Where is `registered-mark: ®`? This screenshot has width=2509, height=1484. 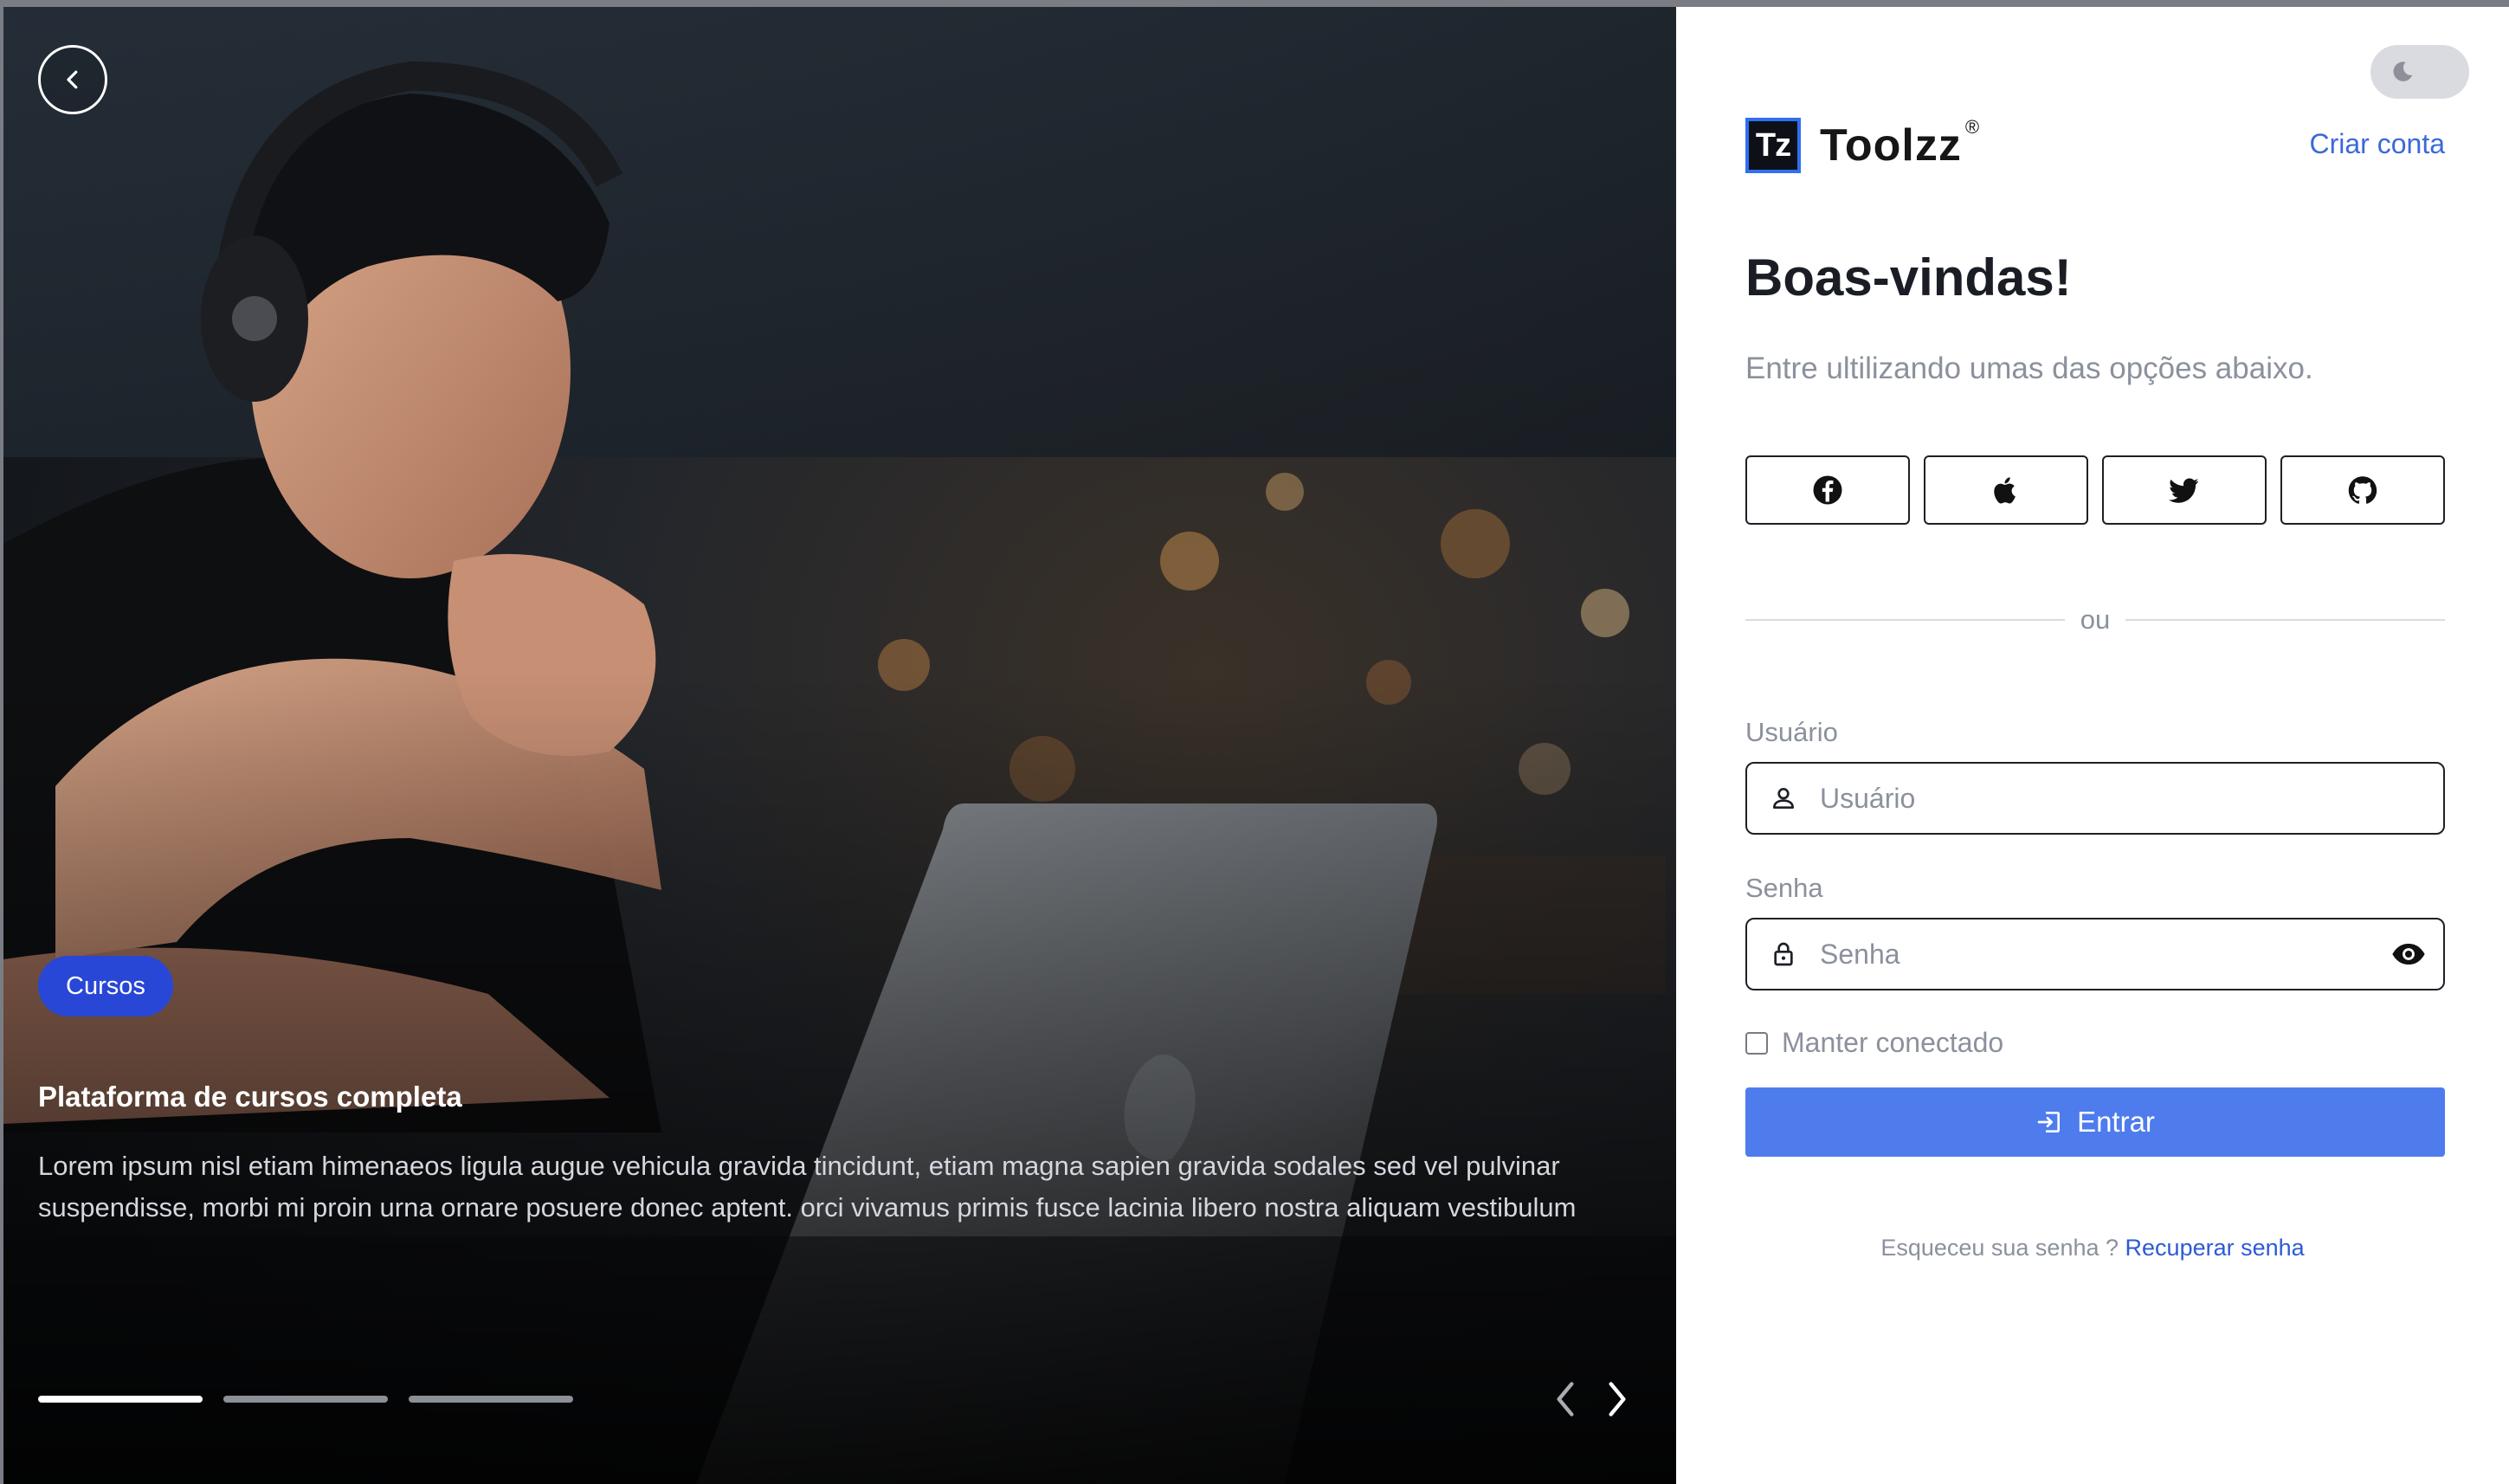
registered-mark: ® is located at coordinates (1972, 127).